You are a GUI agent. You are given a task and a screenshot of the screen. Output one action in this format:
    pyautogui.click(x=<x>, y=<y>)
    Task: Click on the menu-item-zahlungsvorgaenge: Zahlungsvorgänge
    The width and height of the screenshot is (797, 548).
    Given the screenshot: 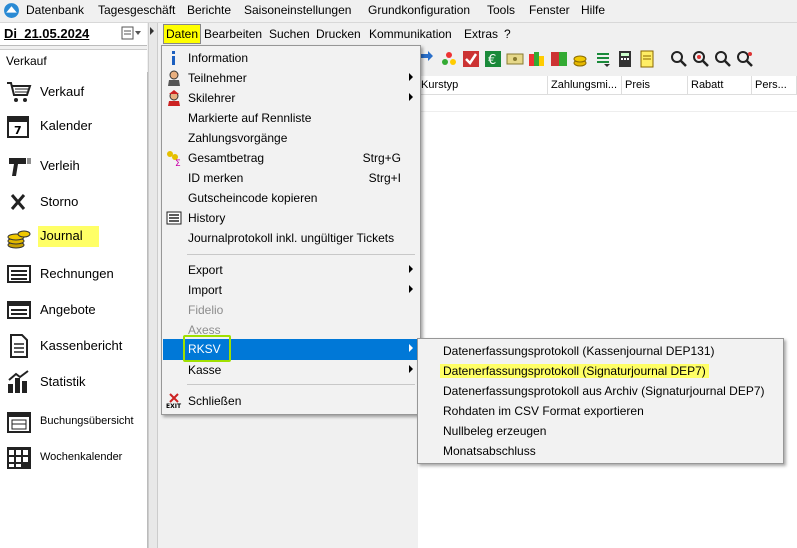 What is the action you would take?
    pyautogui.click(x=291, y=138)
    